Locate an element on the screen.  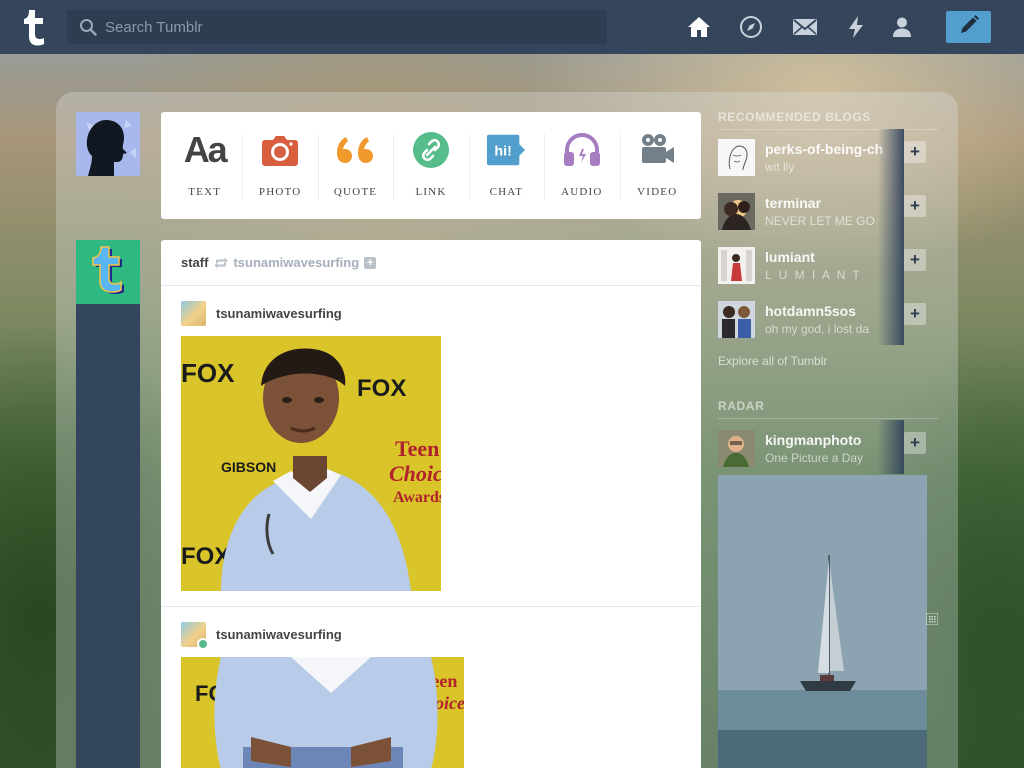
recommended-blog-row: hotdamn5sos oh my god, i lost da + is located at coordinates (824, 318).